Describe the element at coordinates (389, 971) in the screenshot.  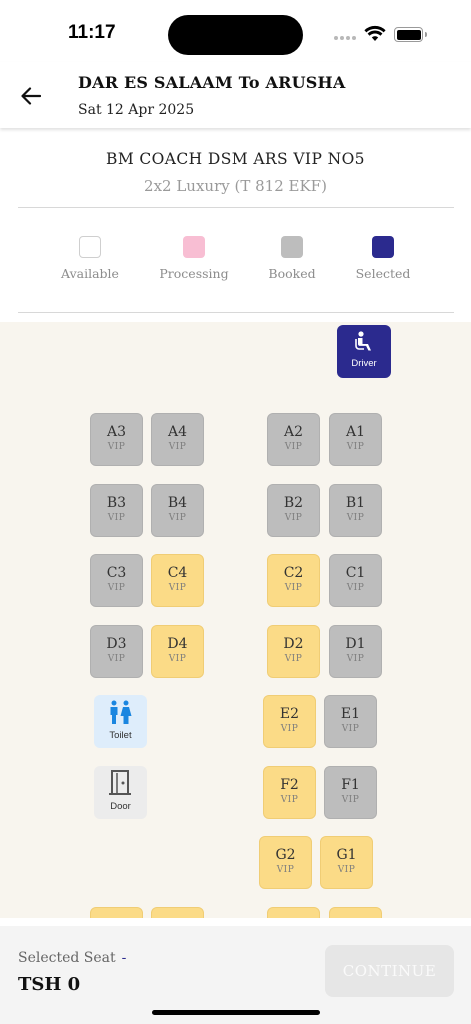
I see `continue-button: CONTINUE` at that location.